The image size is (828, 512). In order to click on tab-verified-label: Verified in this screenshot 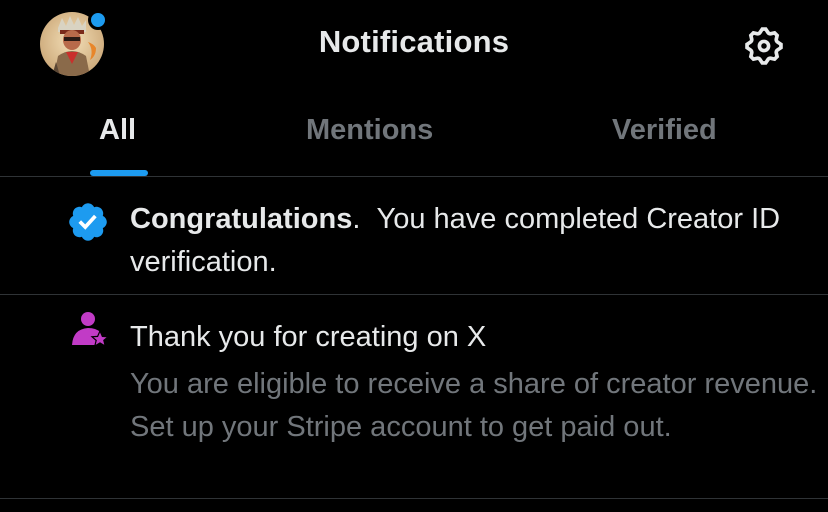, I will do `click(664, 130)`.